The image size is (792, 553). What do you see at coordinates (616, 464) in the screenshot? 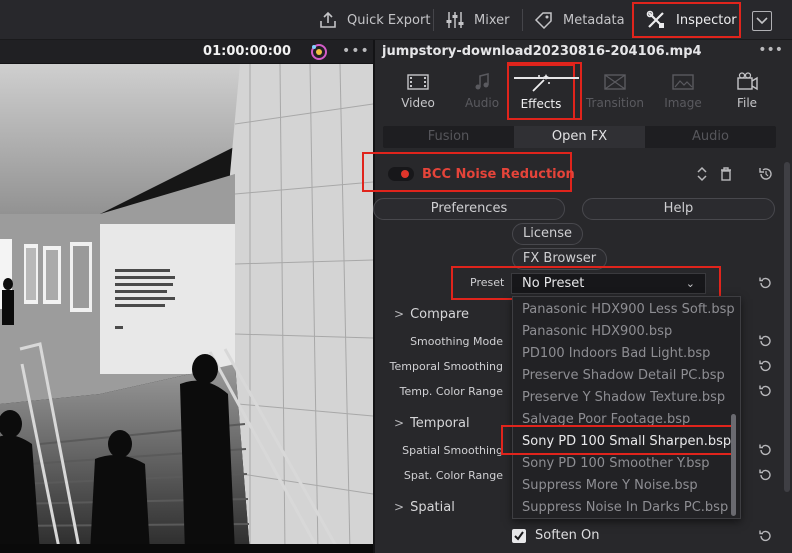
I see `preset-option: Sony PD 100 Smoother Y.bsp` at bounding box center [616, 464].